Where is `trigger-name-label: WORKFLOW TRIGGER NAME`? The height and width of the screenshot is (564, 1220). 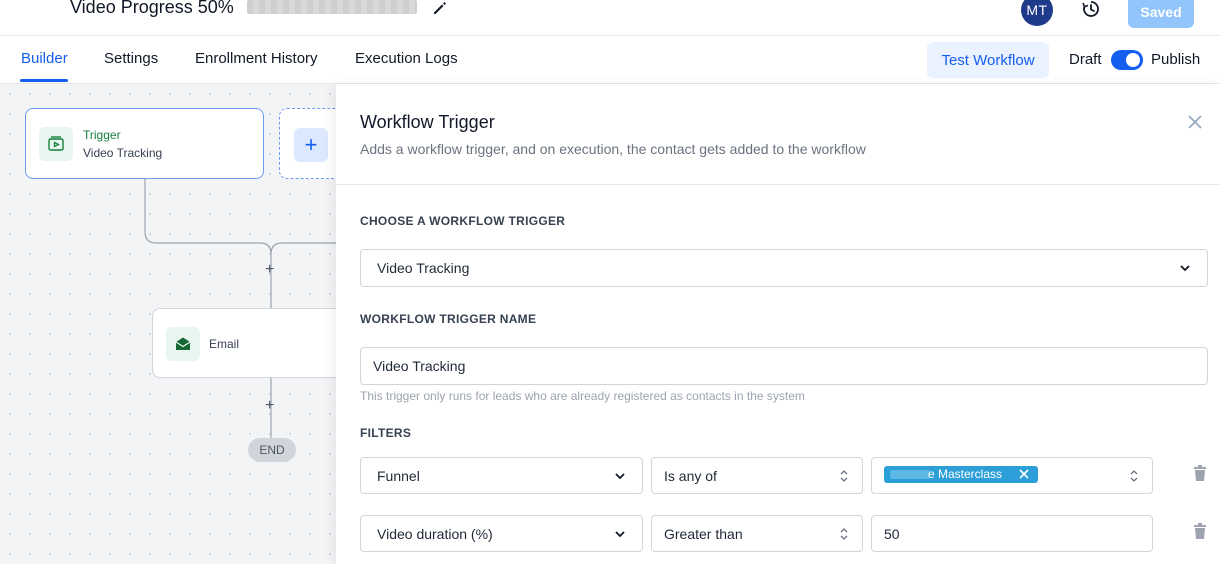
trigger-name-label: WORKFLOW TRIGGER NAME is located at coordinates (448, 319).